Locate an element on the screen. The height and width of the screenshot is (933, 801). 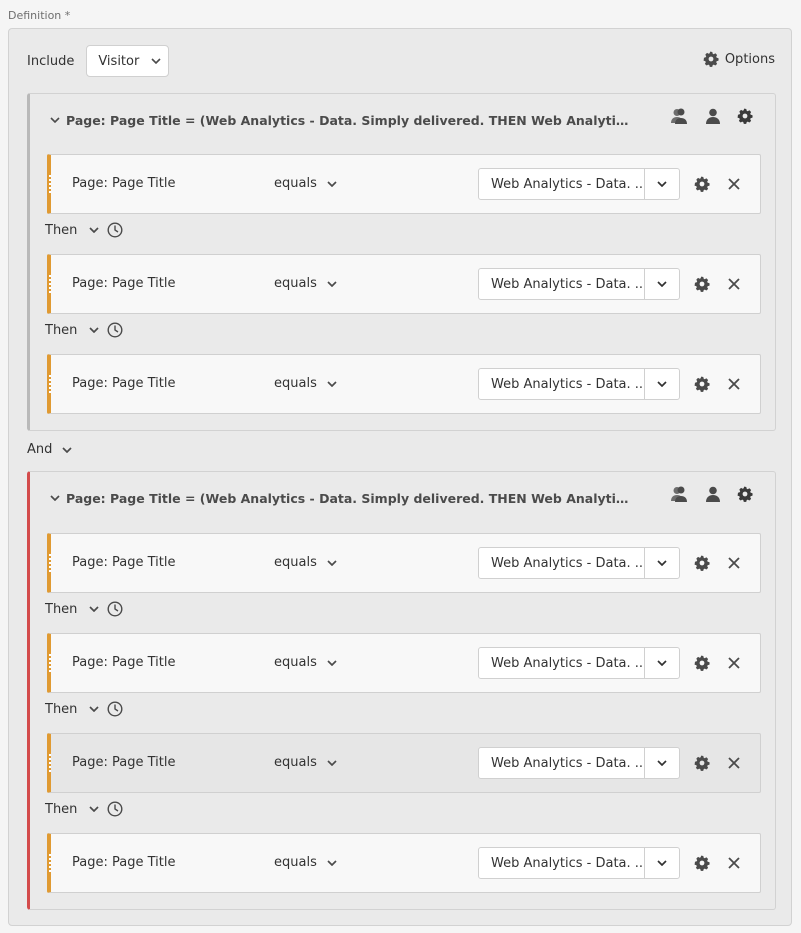
required-marker: * is located at coordinates (67, 15).